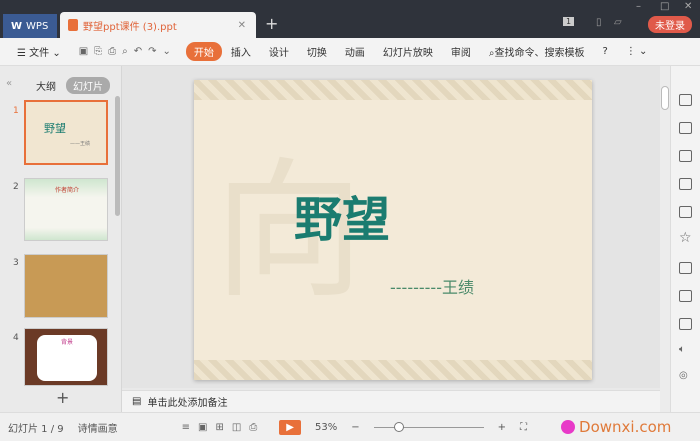 Image resolution: width=700 pixels, height=441 pixels. What do you see at coordinates (605, 51) in the screenshot?
I see `help-button: ?` at bounding box center [605, 51].